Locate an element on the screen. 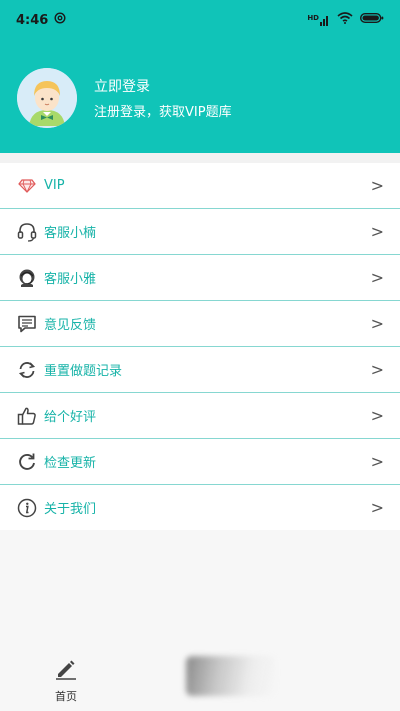  signal-icon: HD is located at coordinates (318, 20).